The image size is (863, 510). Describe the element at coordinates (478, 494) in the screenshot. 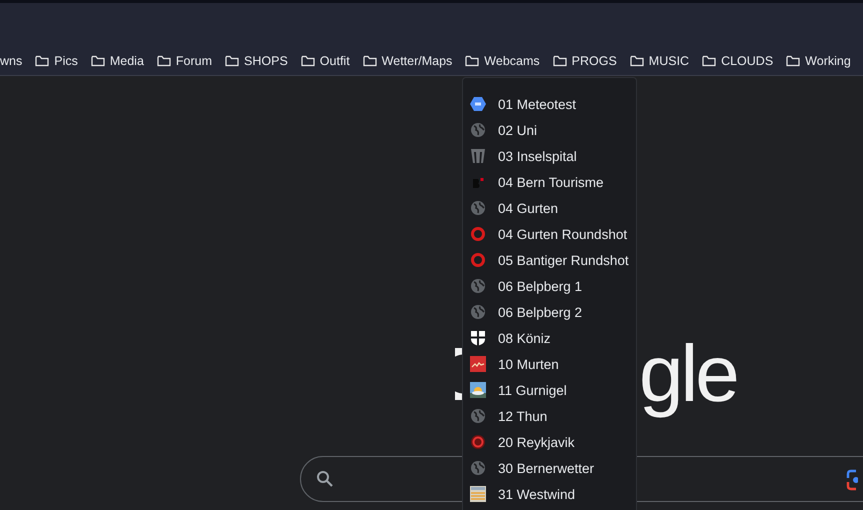

I see `table-icon` at that location.